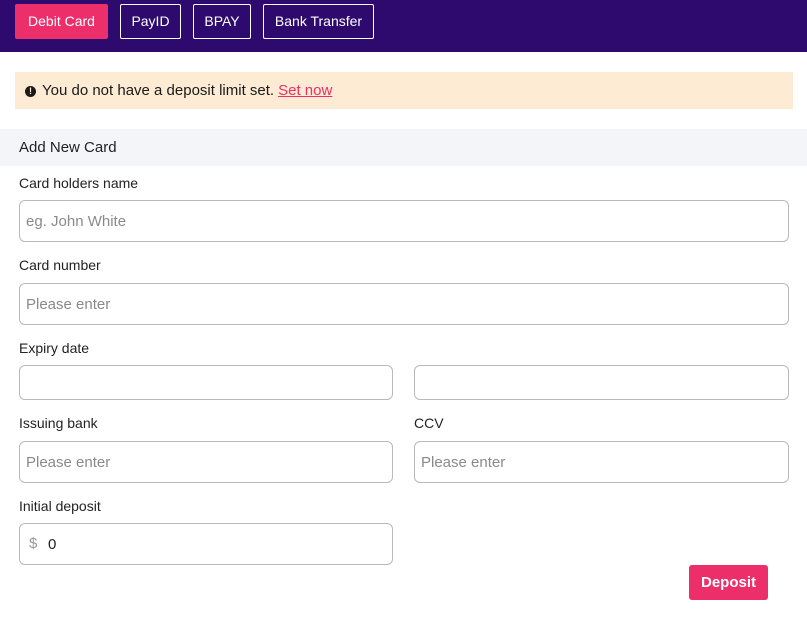  Describe the element at coordinates (403, 147) in the screenshot. I see `section-title: Add New Card` at that location.